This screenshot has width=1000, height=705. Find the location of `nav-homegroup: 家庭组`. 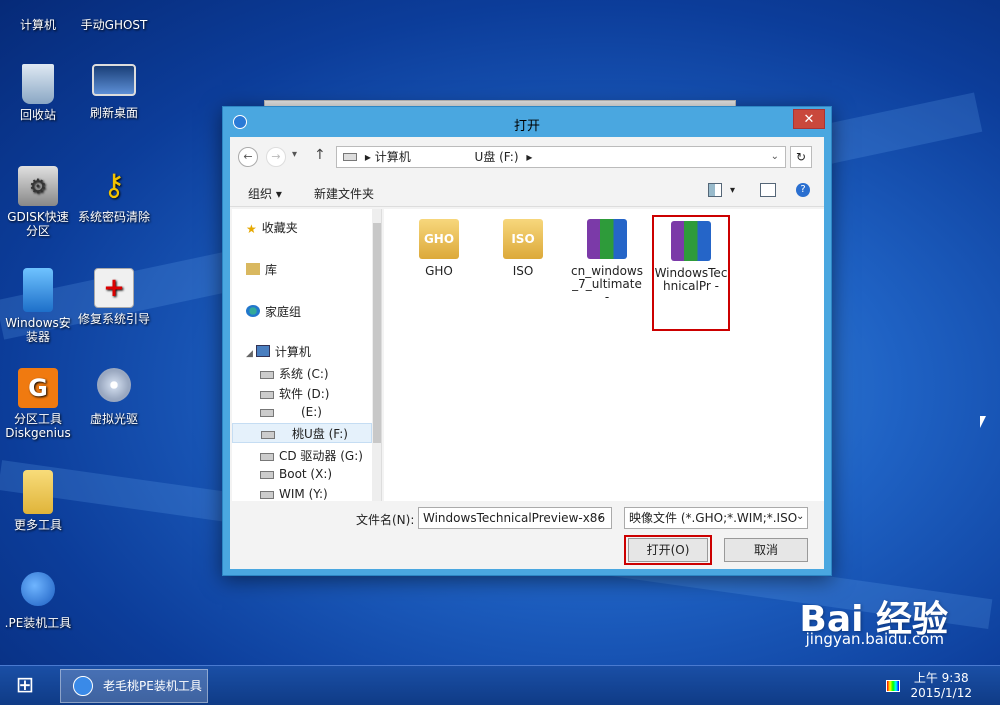

nav-homegroup: 家庭组 is located at coordinates (273, 311).